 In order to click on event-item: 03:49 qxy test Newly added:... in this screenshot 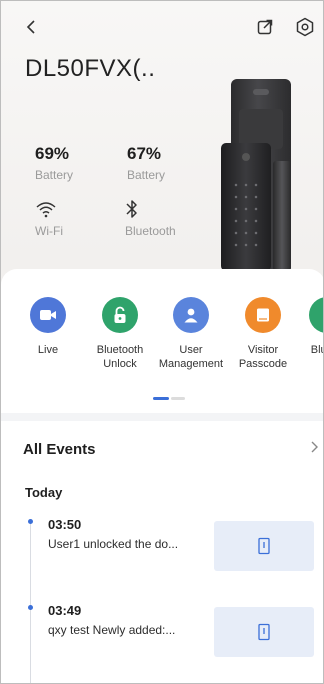, I will do `click(162, 630)`.